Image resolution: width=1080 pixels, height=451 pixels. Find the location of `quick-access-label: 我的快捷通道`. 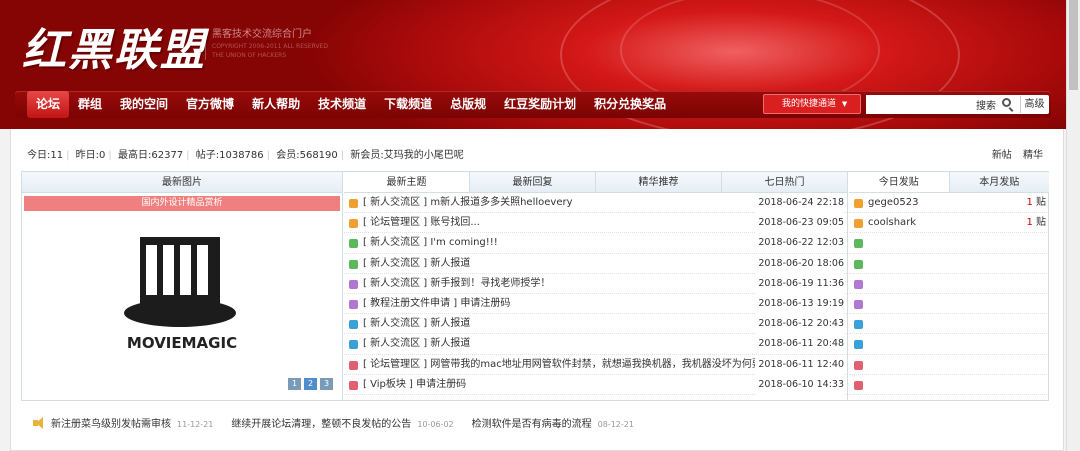

quick-access-label: 我的快捷通道 is located at coordinates (809, 104).